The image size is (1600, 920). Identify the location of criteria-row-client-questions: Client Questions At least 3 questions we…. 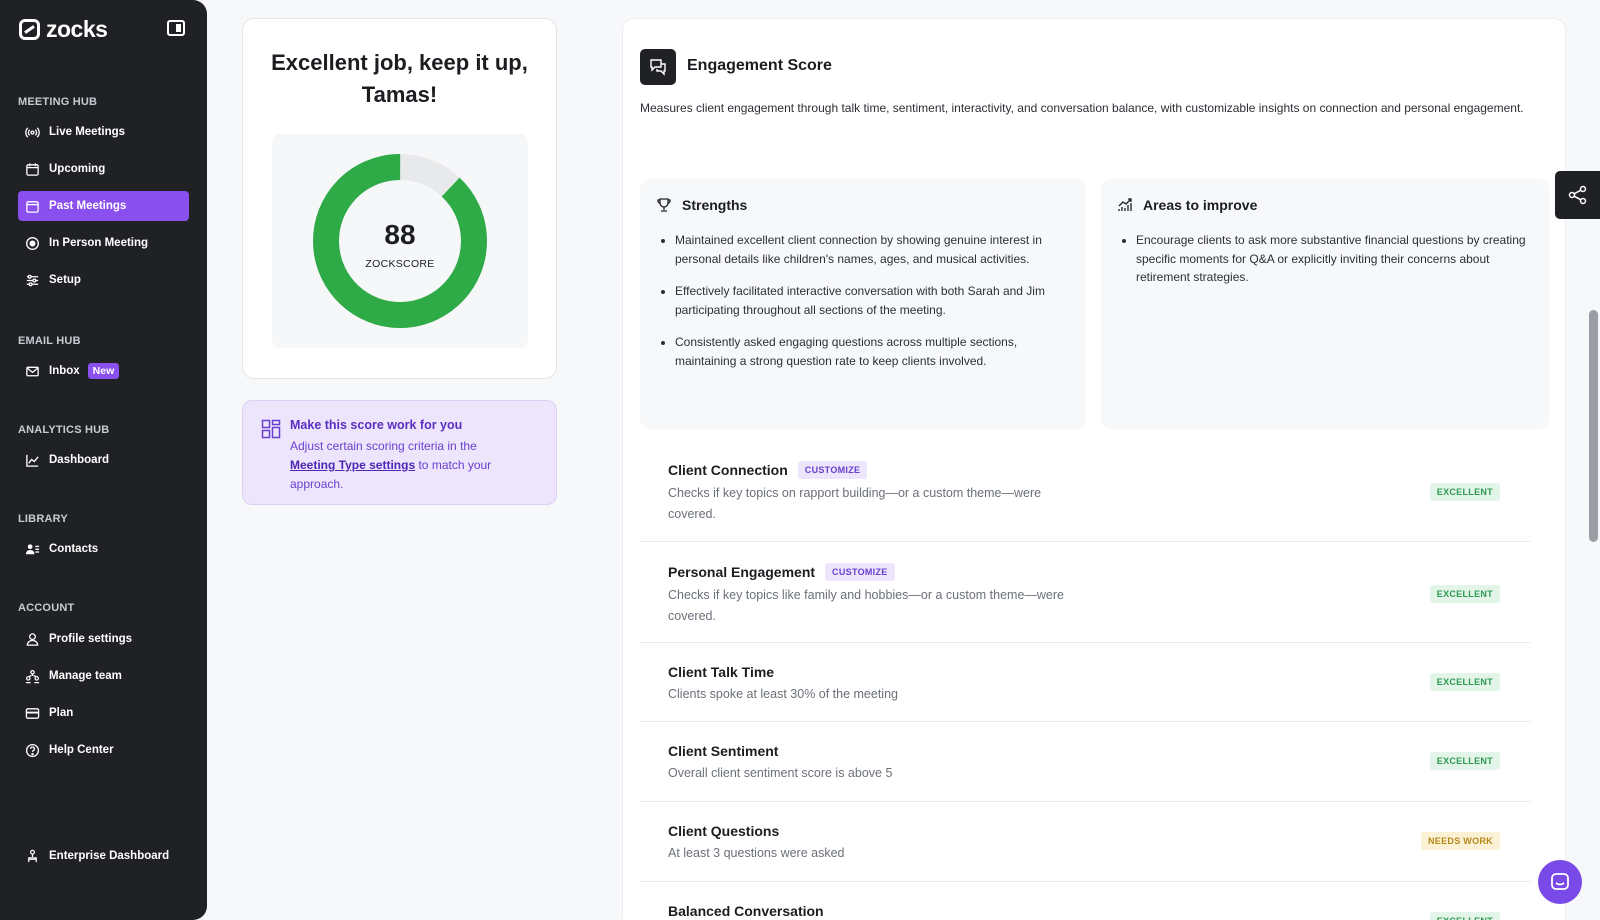
(1085, 842).